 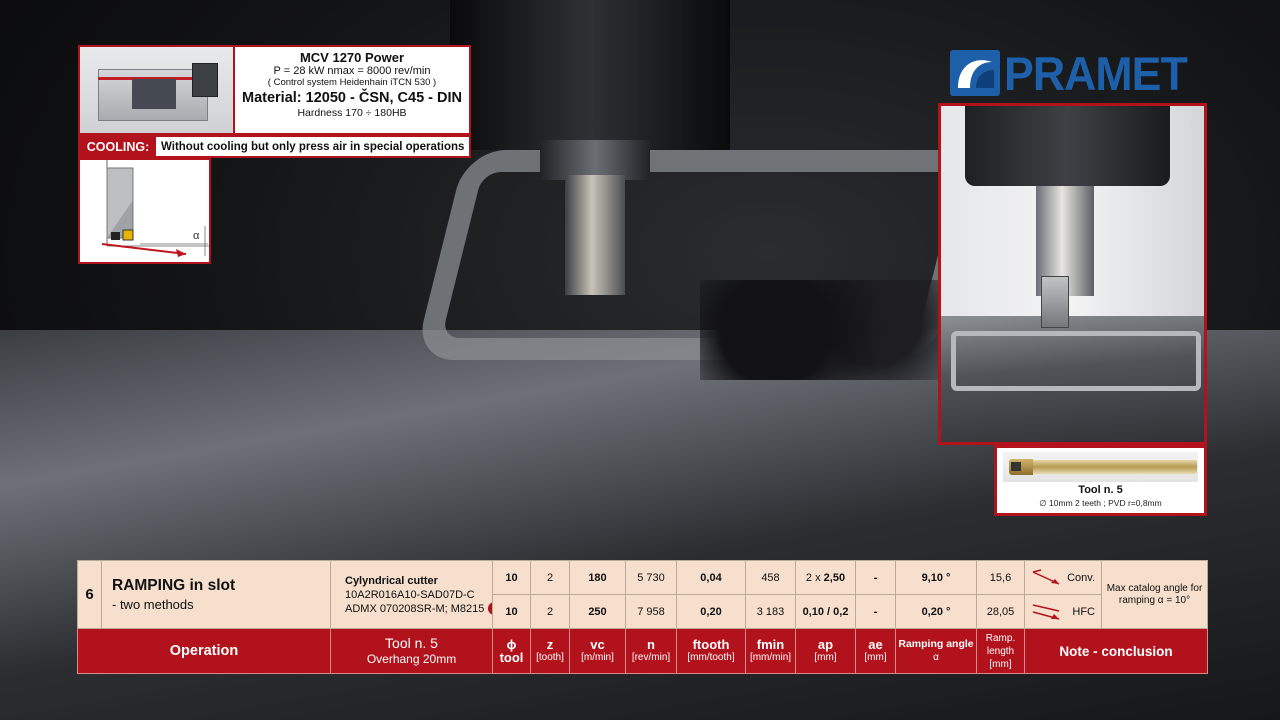 I want to click on header-note: Note - conclusion, so click(x=1116, y=651).